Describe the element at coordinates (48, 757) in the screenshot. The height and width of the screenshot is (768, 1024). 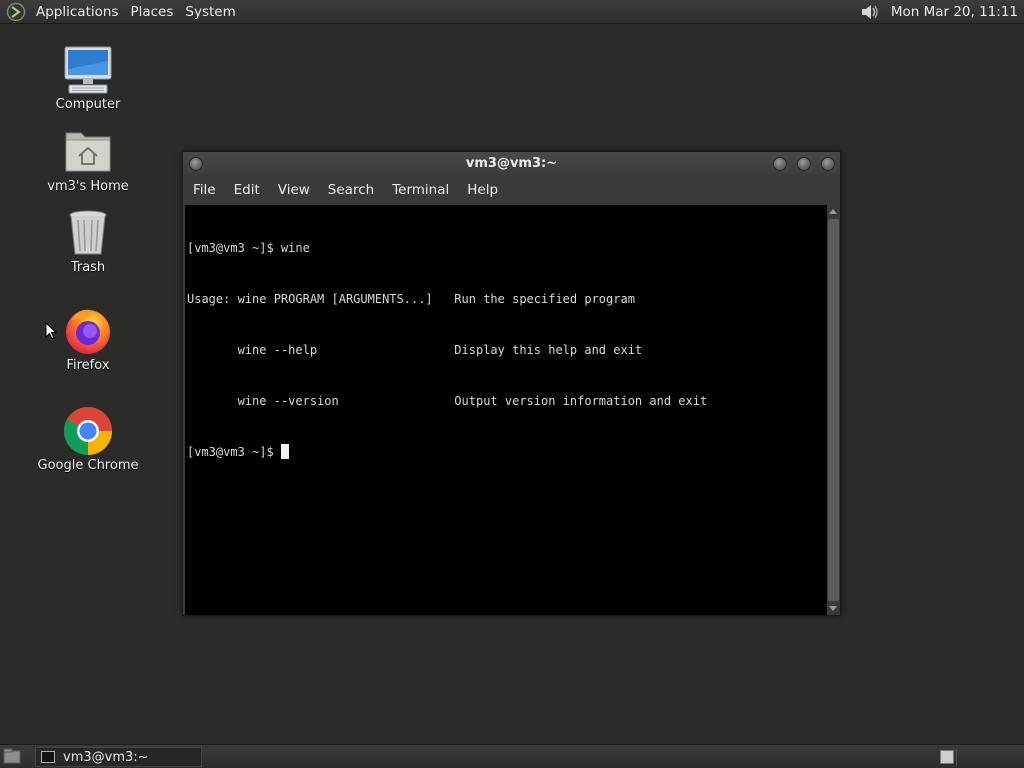
I see `terminal-icon` at that location.